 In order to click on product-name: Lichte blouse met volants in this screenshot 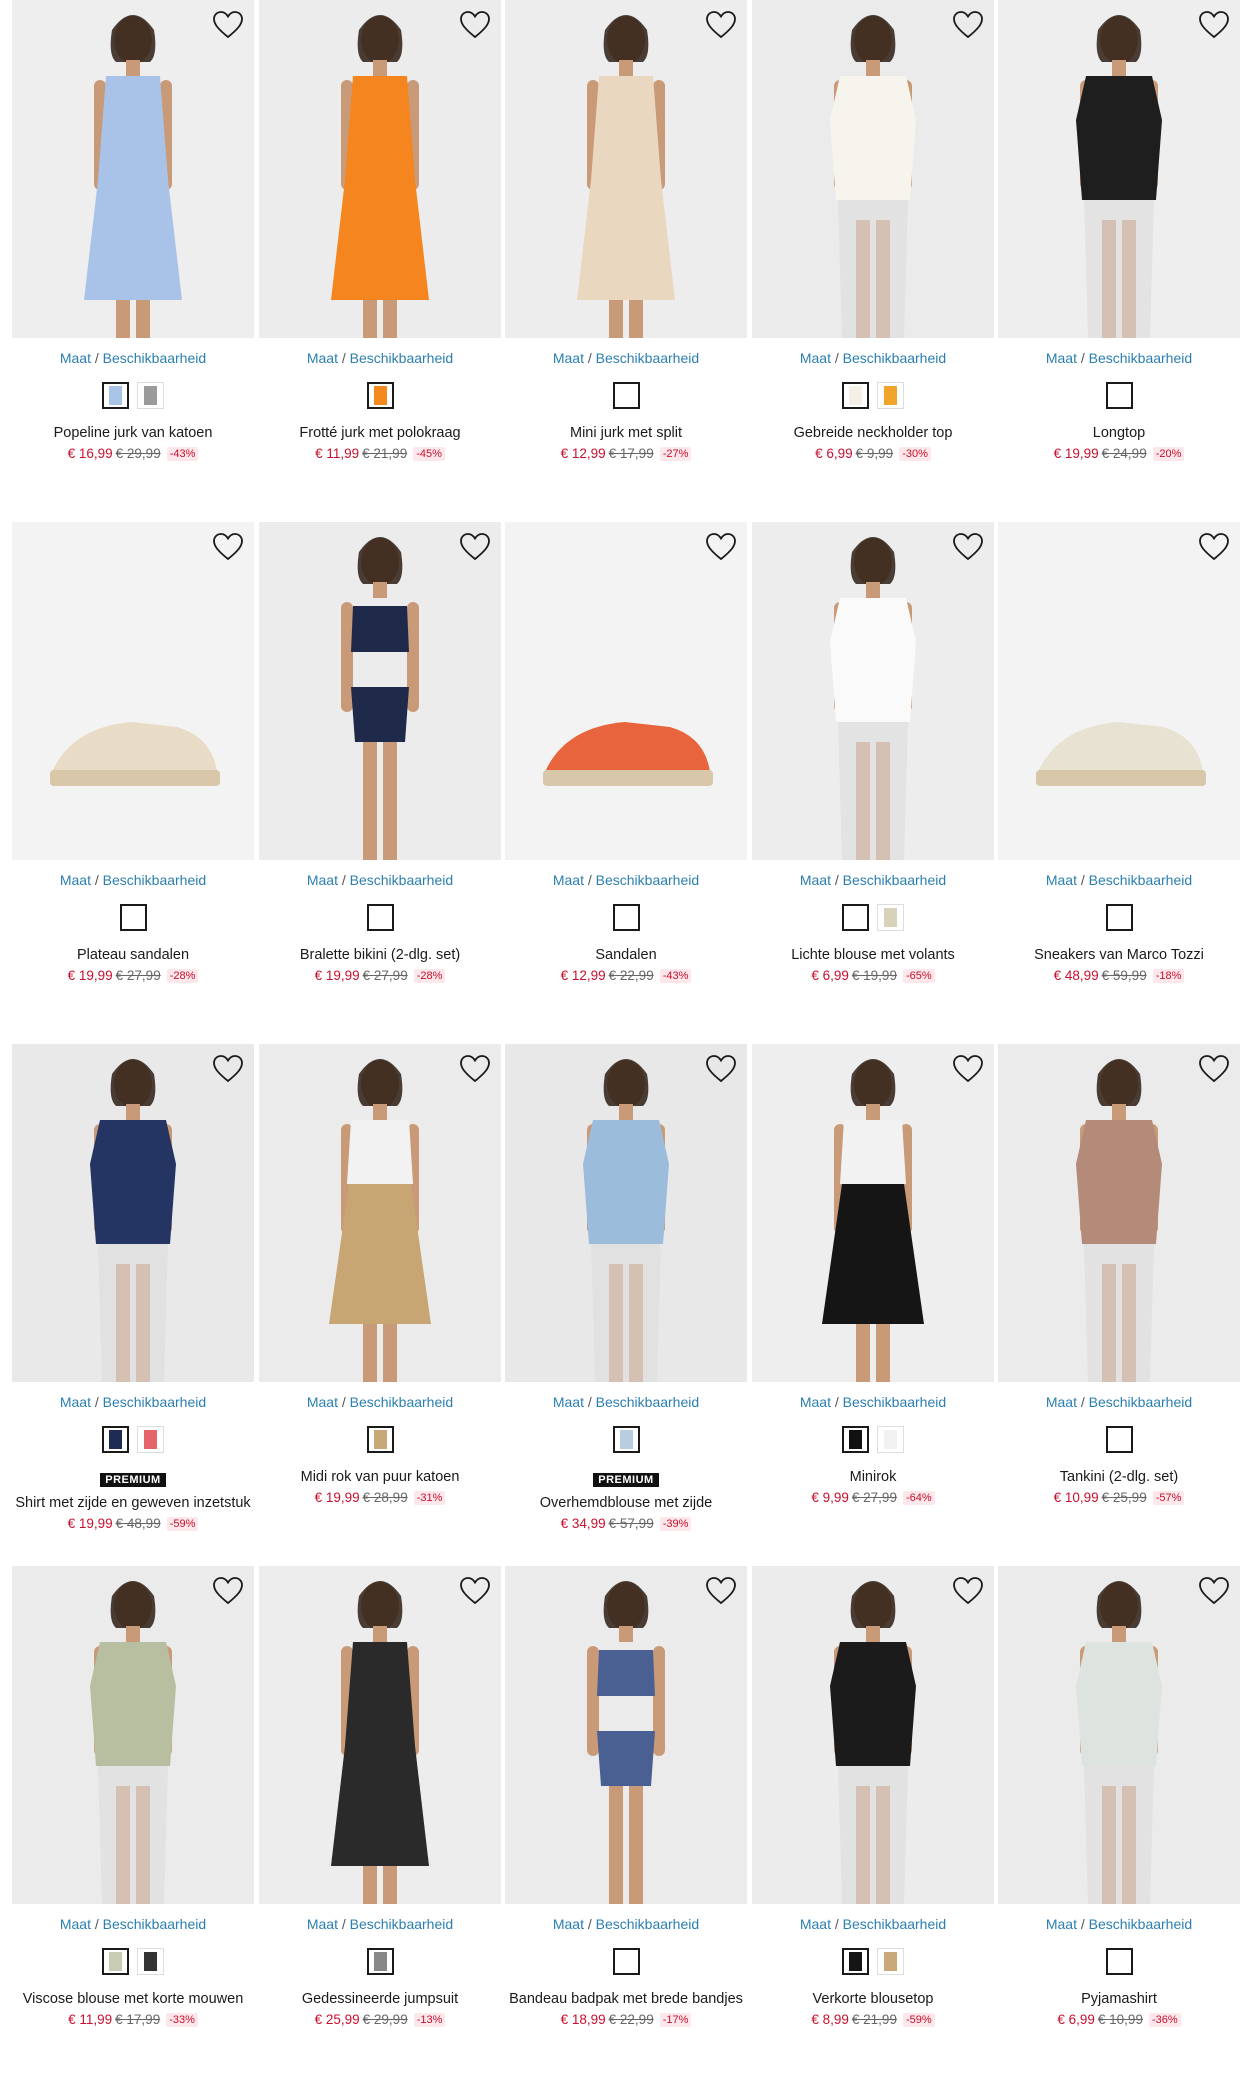, I will do `click(873, 955)`.